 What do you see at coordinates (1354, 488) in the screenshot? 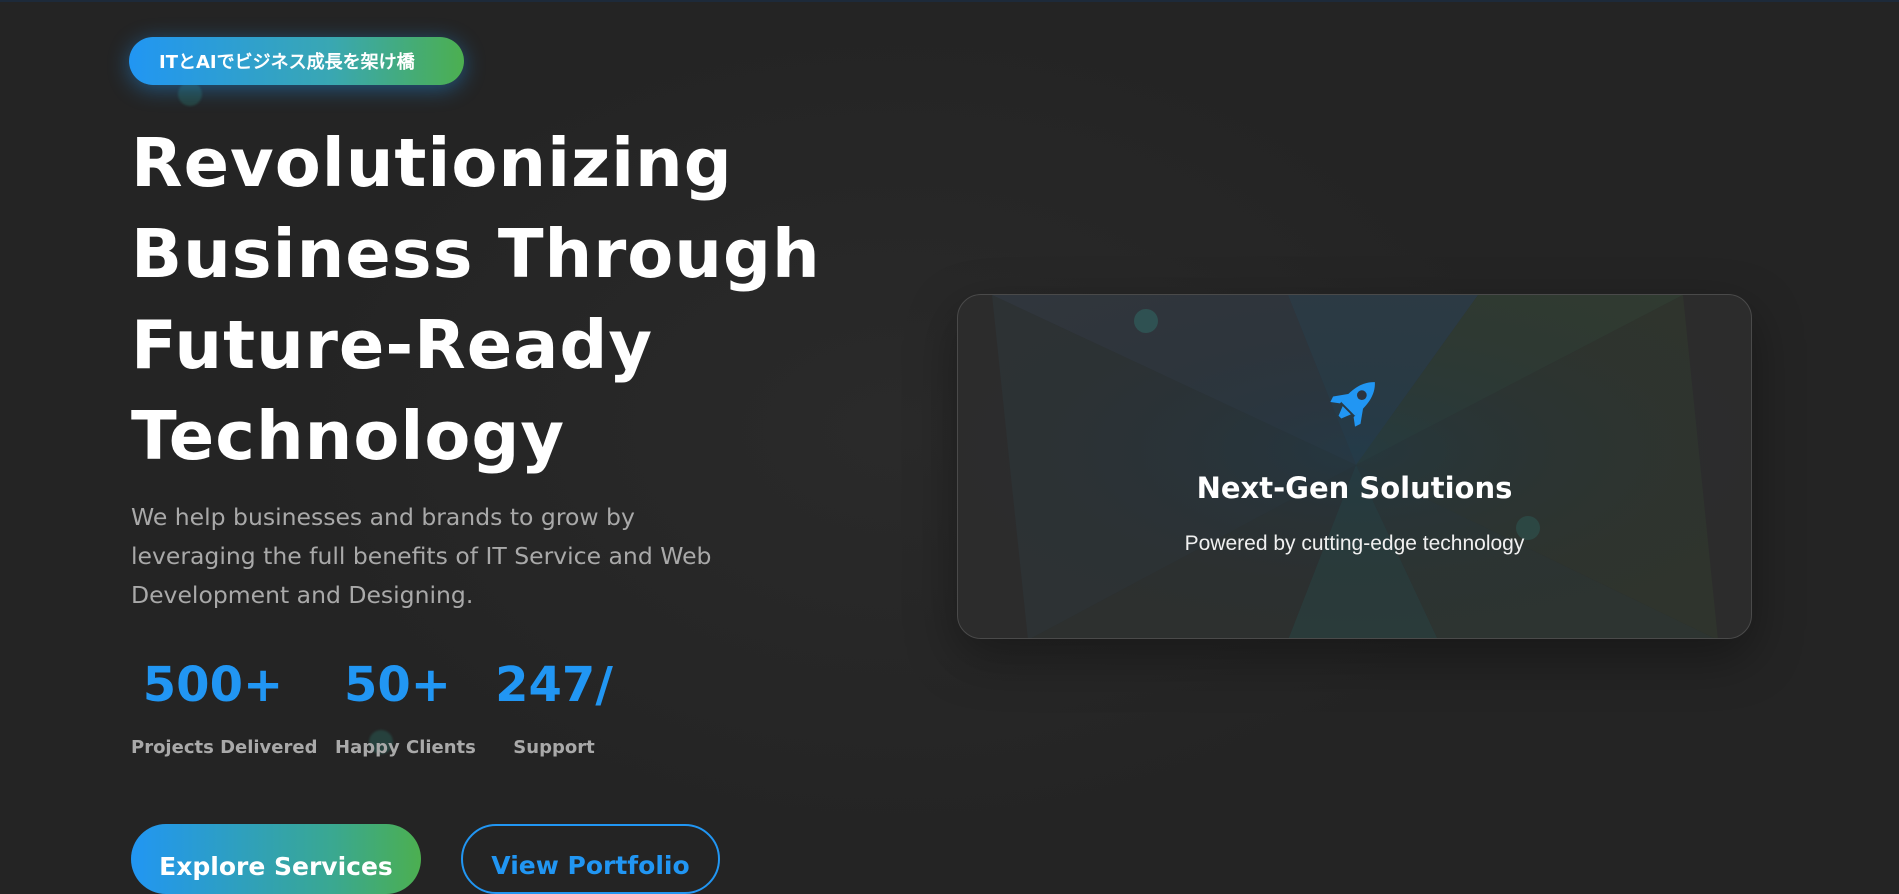
I see `card-title: Next-Gen Solutions` at bounding box center [1354, 488].